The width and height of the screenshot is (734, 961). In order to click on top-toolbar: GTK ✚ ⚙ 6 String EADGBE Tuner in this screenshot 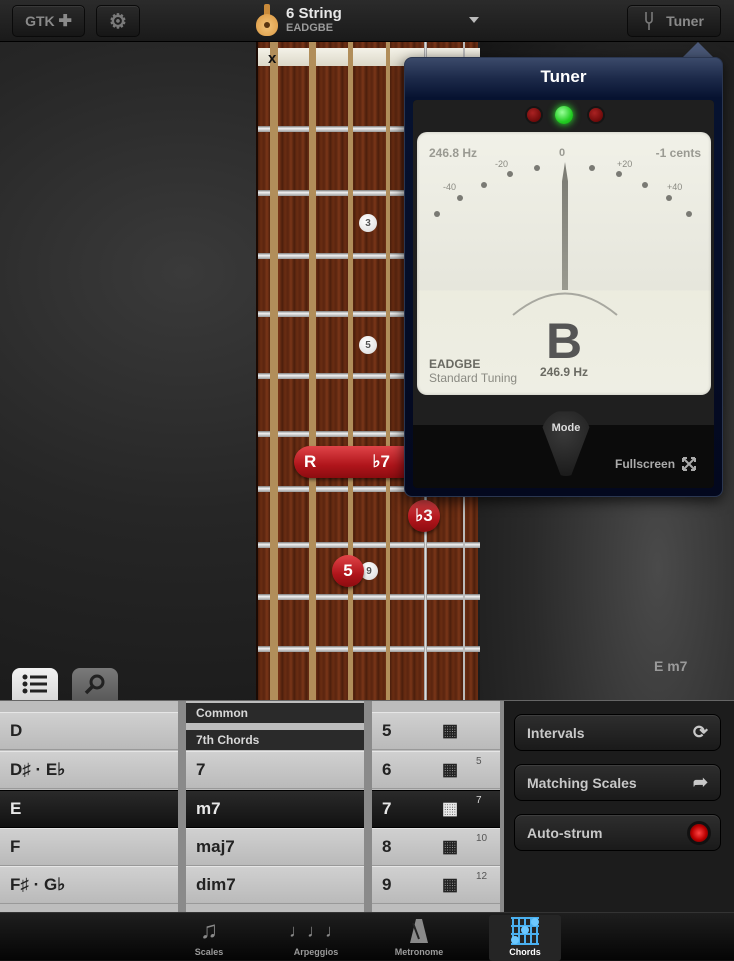, I will do `click(367, 21)`.